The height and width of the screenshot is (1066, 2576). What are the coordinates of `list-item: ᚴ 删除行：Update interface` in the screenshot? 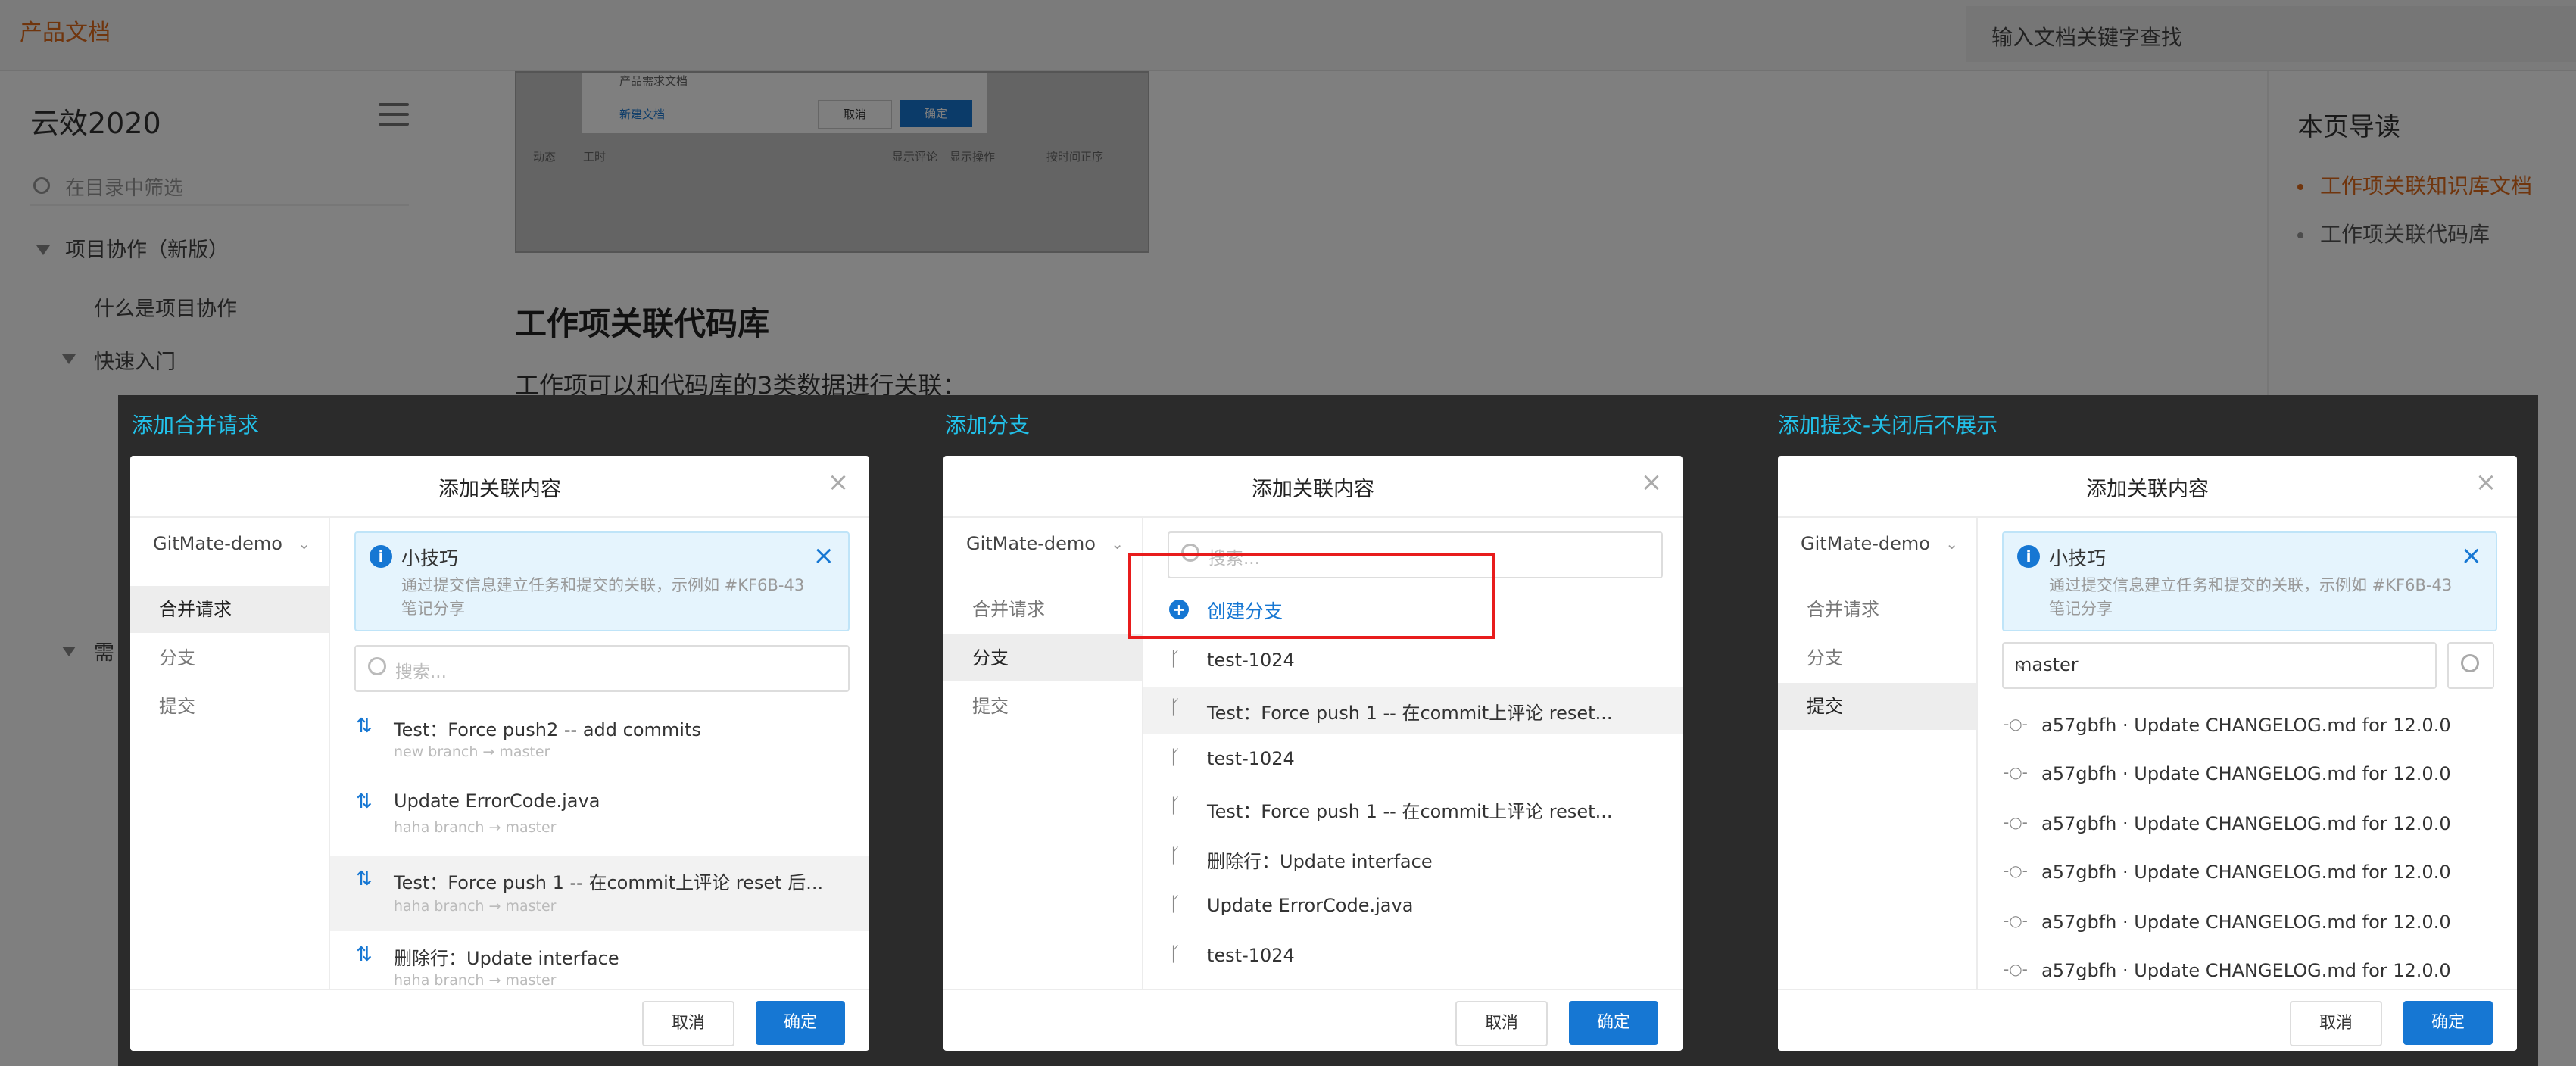 It's located at (1413, 859).